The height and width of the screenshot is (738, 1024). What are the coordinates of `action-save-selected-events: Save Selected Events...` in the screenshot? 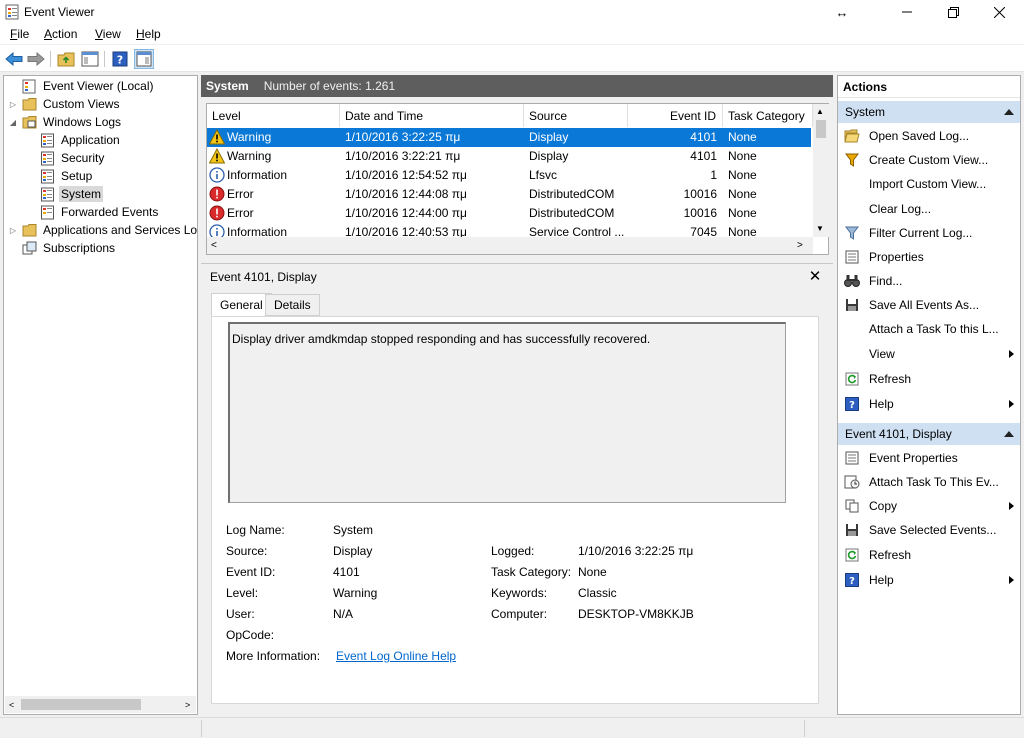 It's located at (929, 530).